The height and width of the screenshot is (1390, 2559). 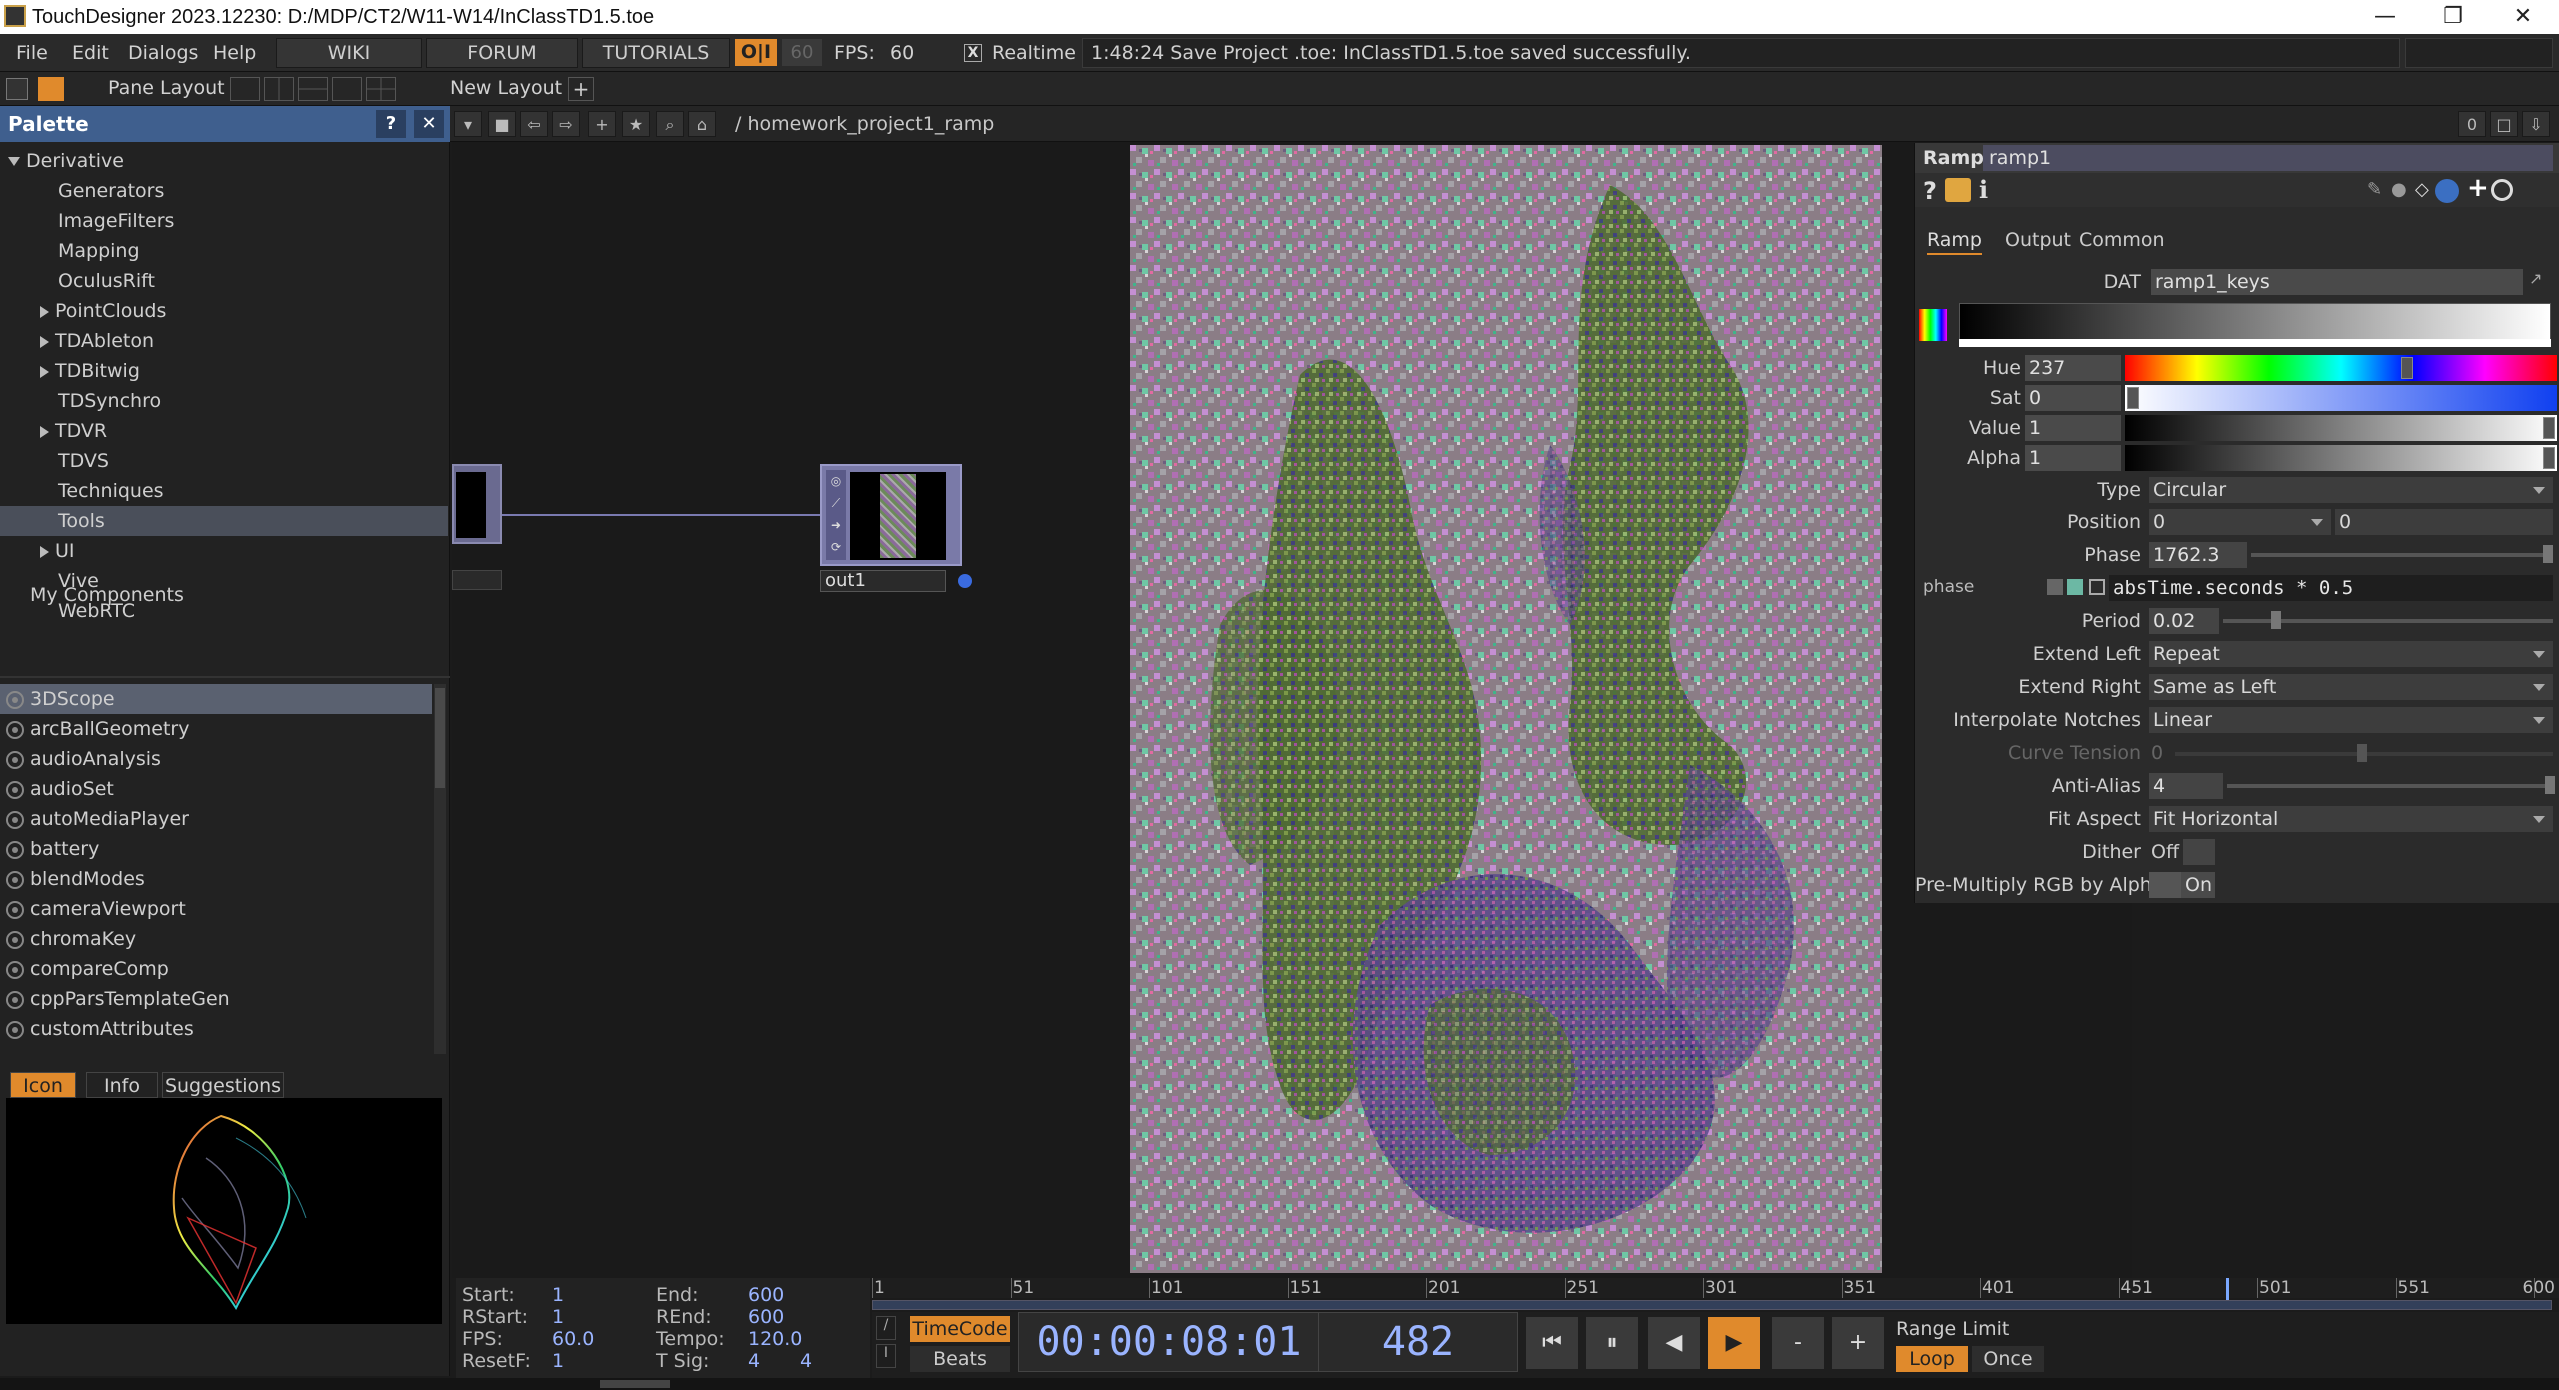 I want to click on stop-icon: ■, so click(x=502, y=124).